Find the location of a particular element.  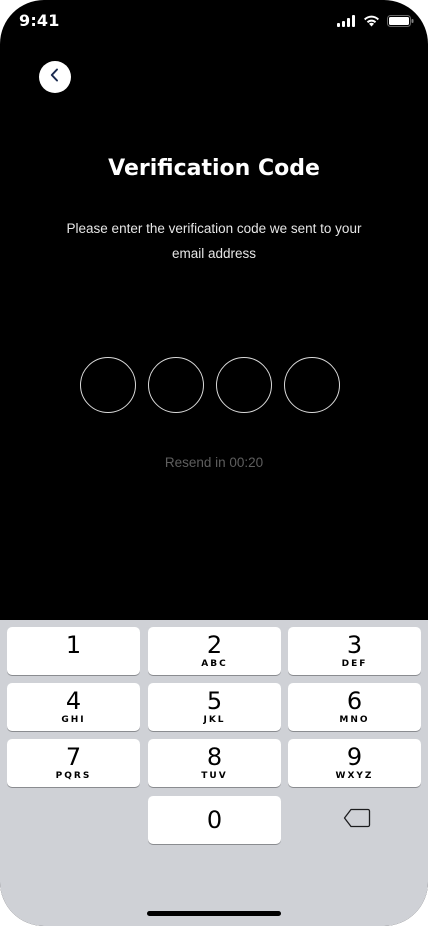

key-5: 5 JKL is located at coordinates (214, 707).